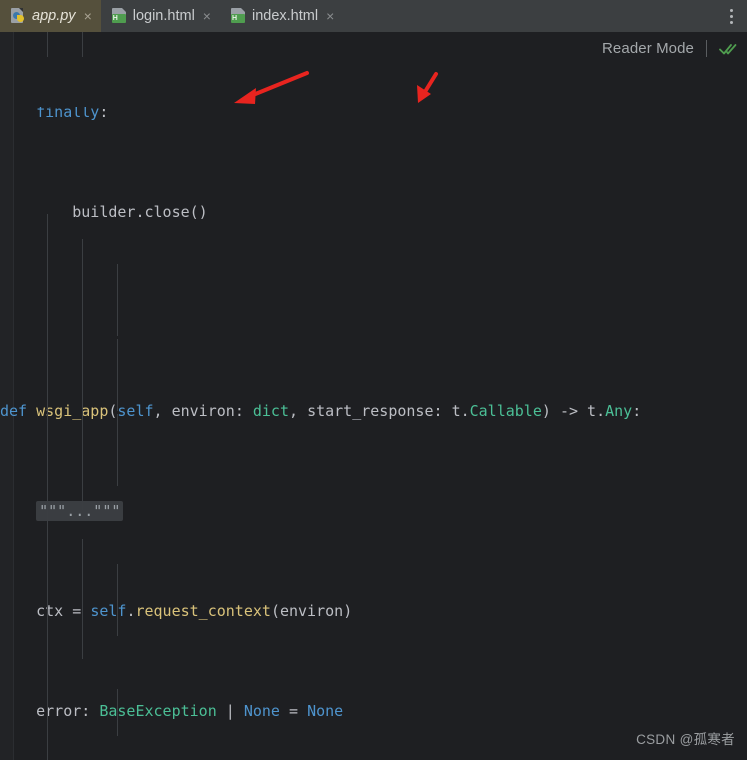 The height and width of the screenshot is (760, 747). I want to click on more-options-icon, so click(731, 16).